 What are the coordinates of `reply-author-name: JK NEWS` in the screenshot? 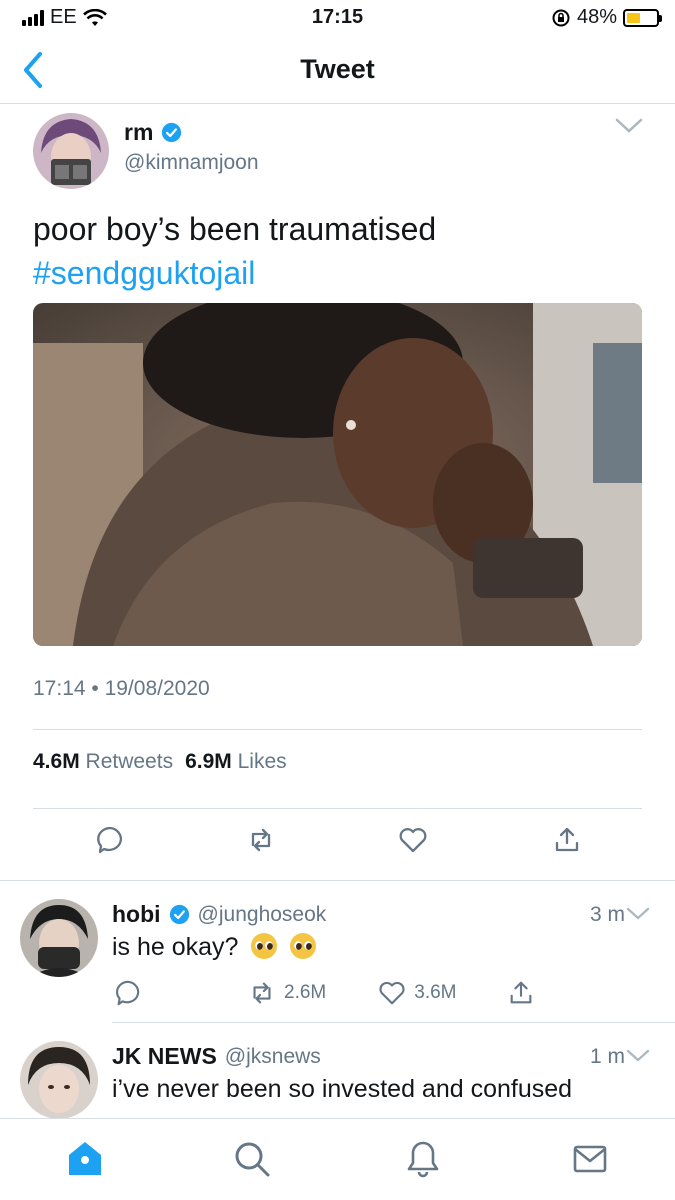 It's located at (164, 1056).